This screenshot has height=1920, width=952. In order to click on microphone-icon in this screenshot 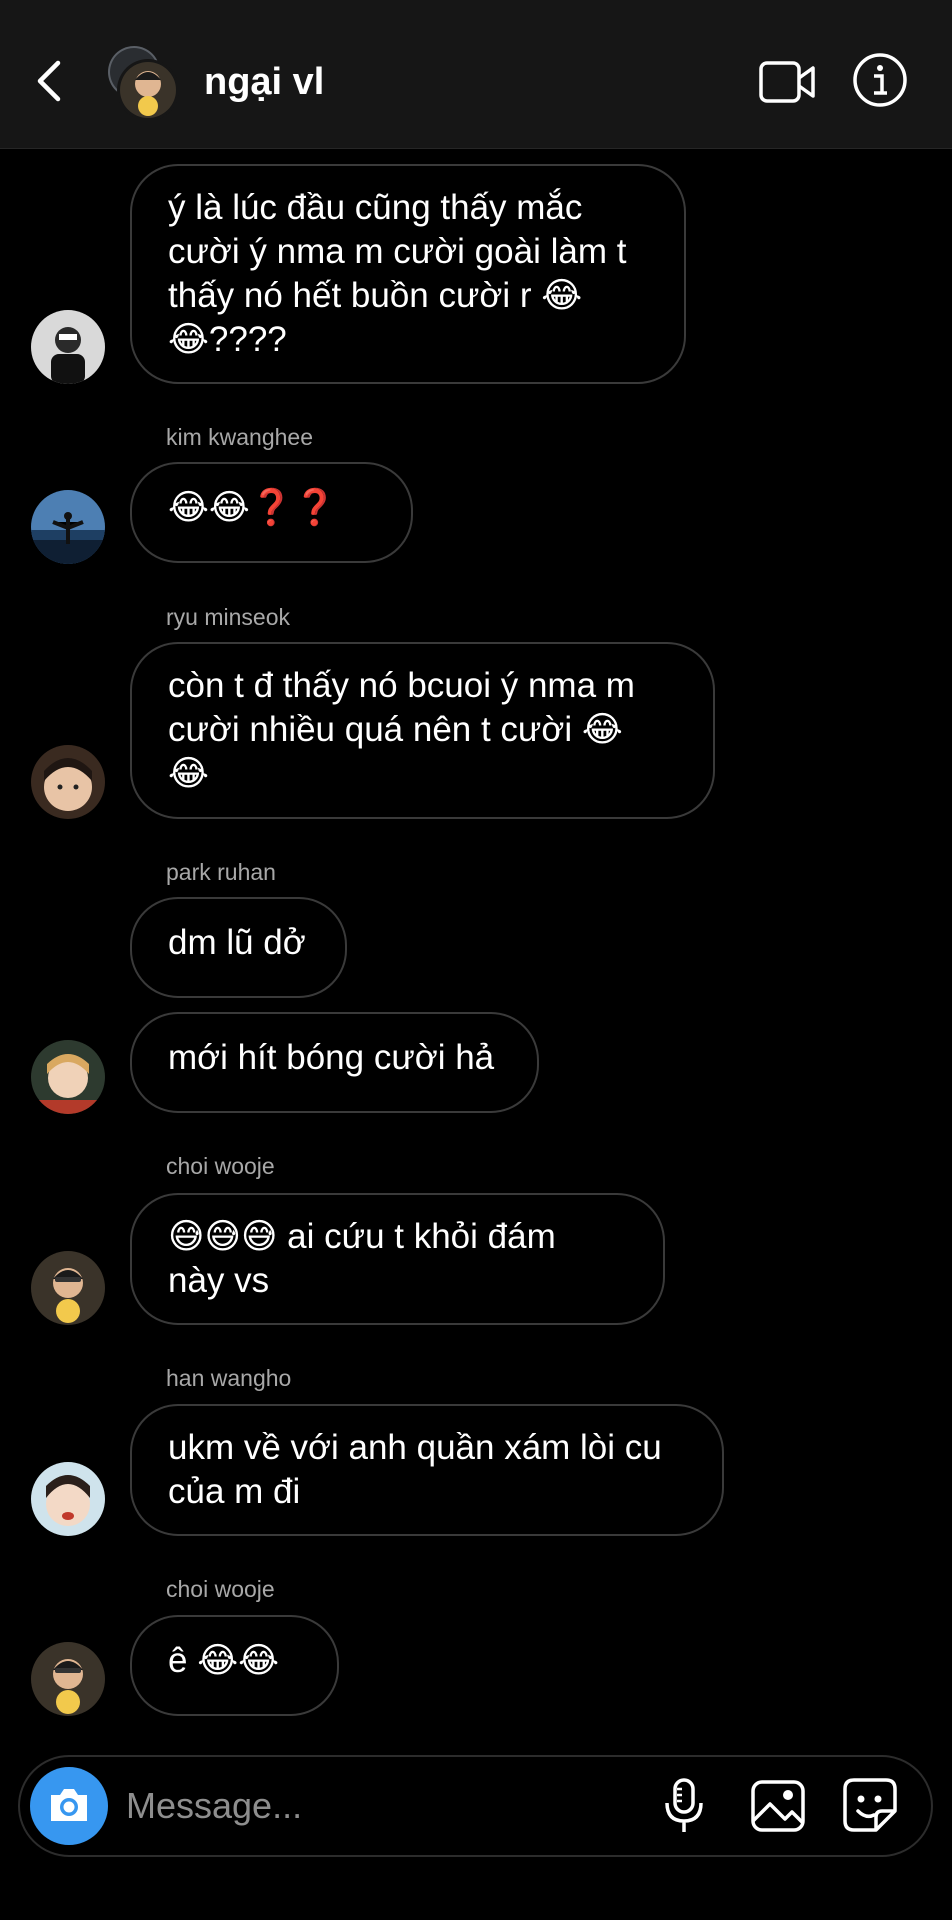, I will do `click(684, 1806)`.